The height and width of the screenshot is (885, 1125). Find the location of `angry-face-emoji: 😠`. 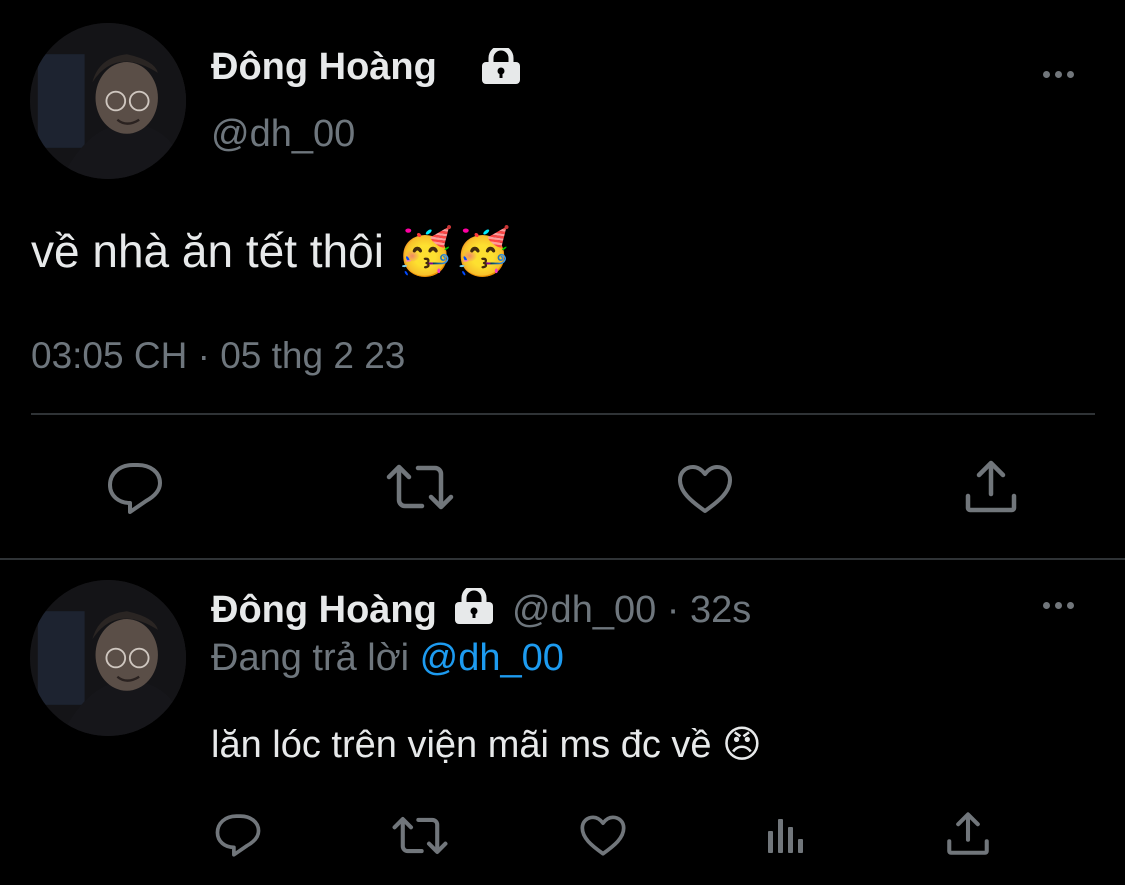

angry-face-emoji: 😠 is located at coordinates (742, 744).